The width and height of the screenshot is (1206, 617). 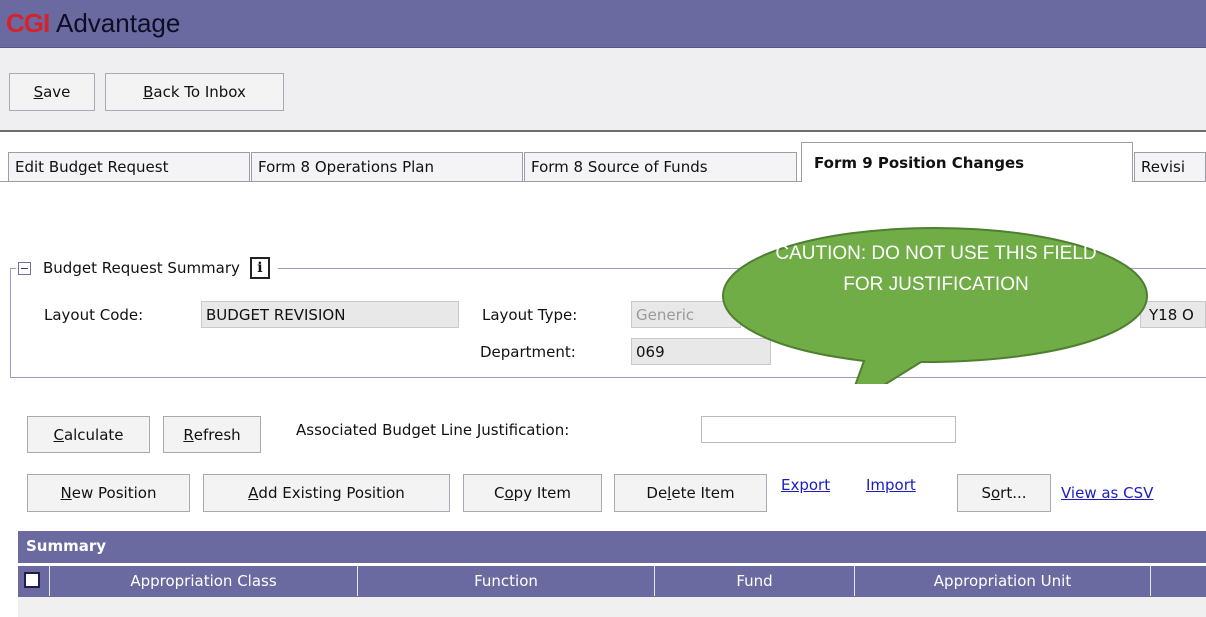 I want to click on tab-revisions: Revisi, so click(x=1170, y=167).